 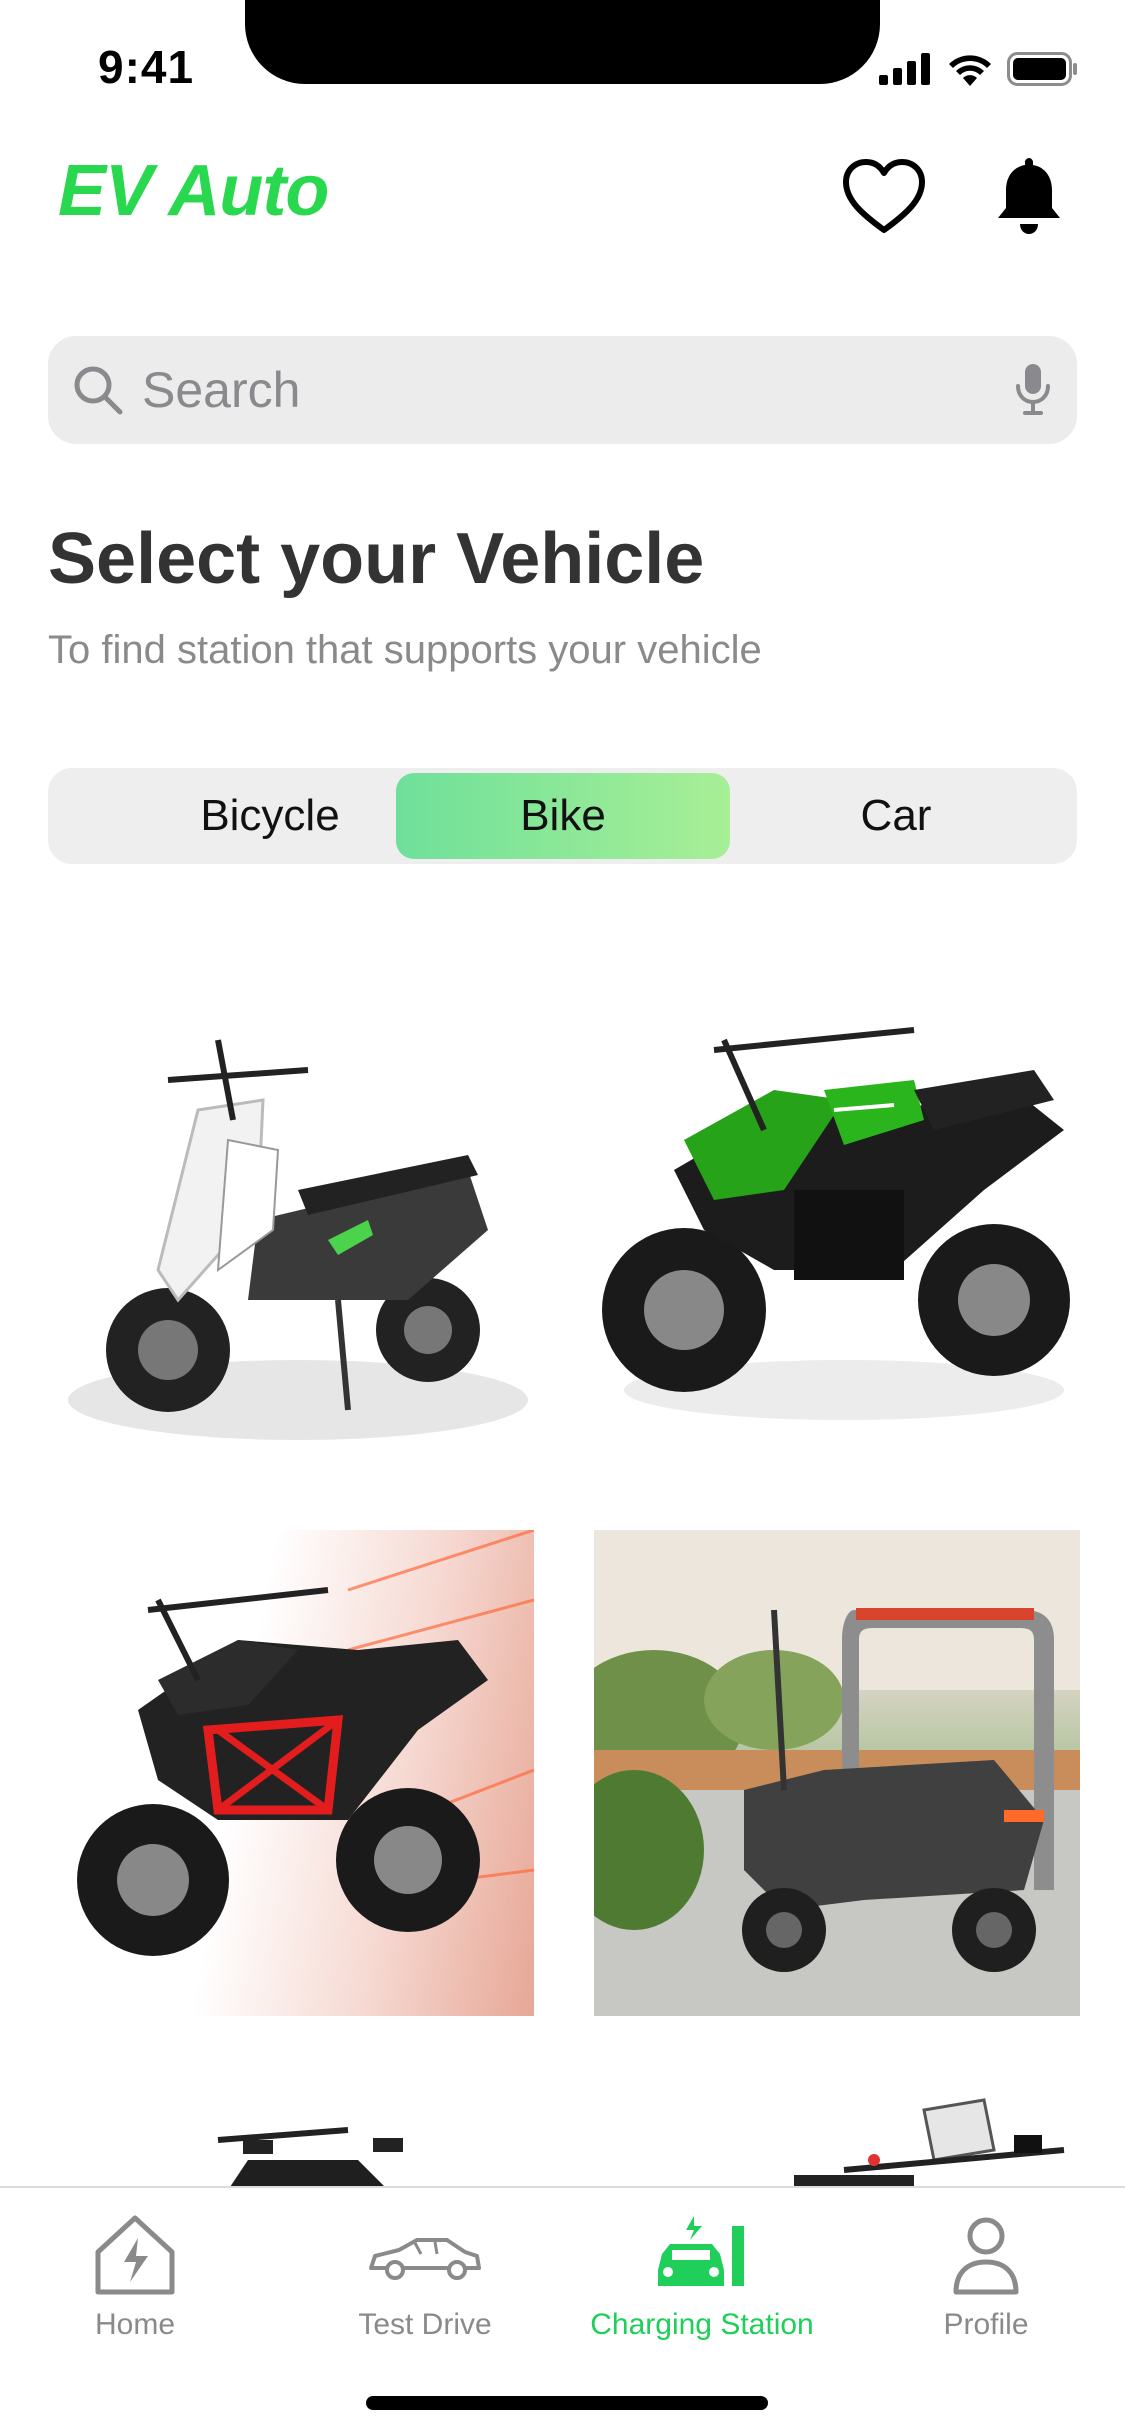 I want to click on tab-profile: Profile, so click(x=986, y=2277).